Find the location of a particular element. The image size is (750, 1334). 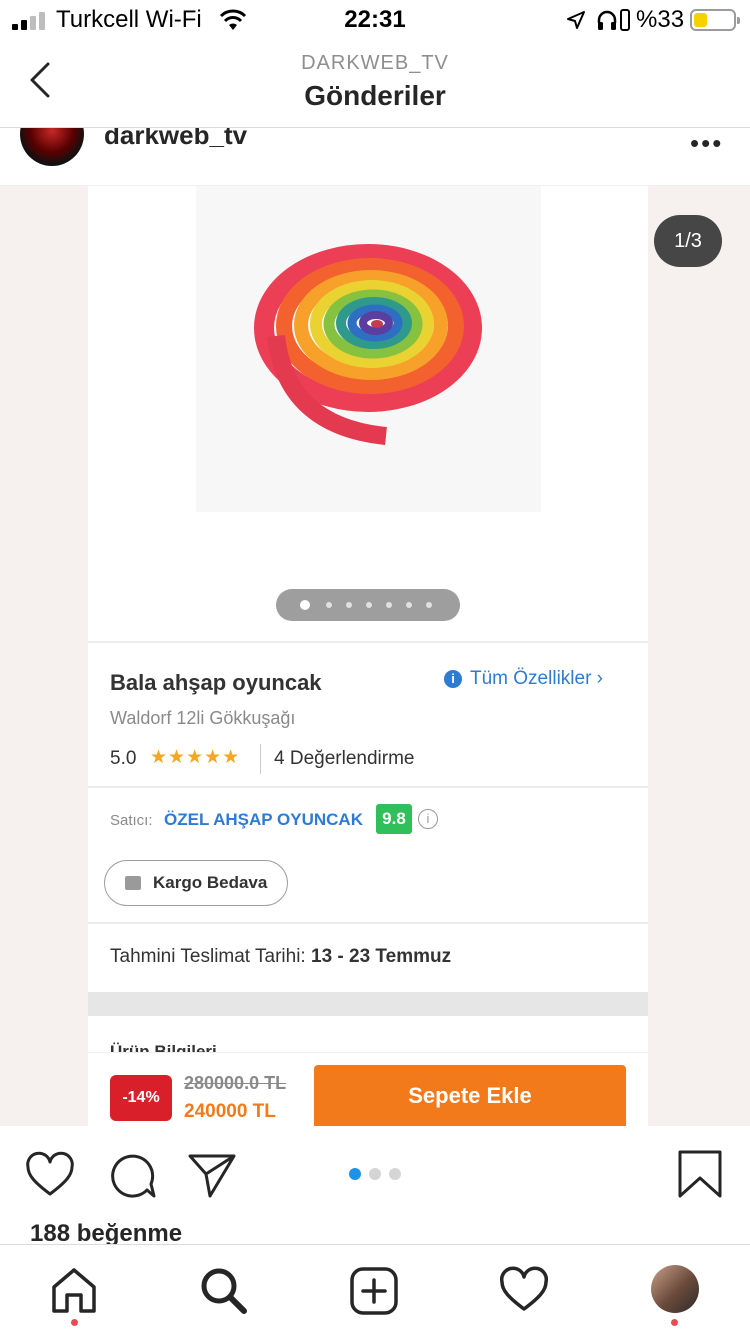

product-subtitle: Waldorf 12li Gökkuşağı is located at coordinates (203, 718).